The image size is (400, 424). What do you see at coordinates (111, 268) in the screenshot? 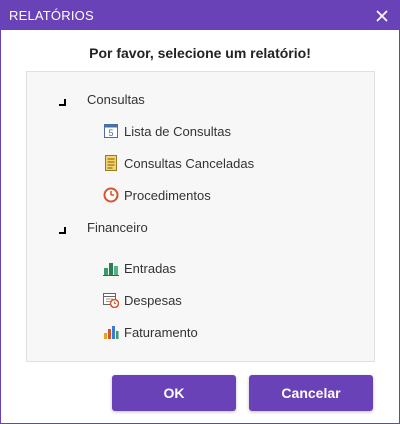
I see `bar-chart-green-icon` at bounding box center [111, 268].